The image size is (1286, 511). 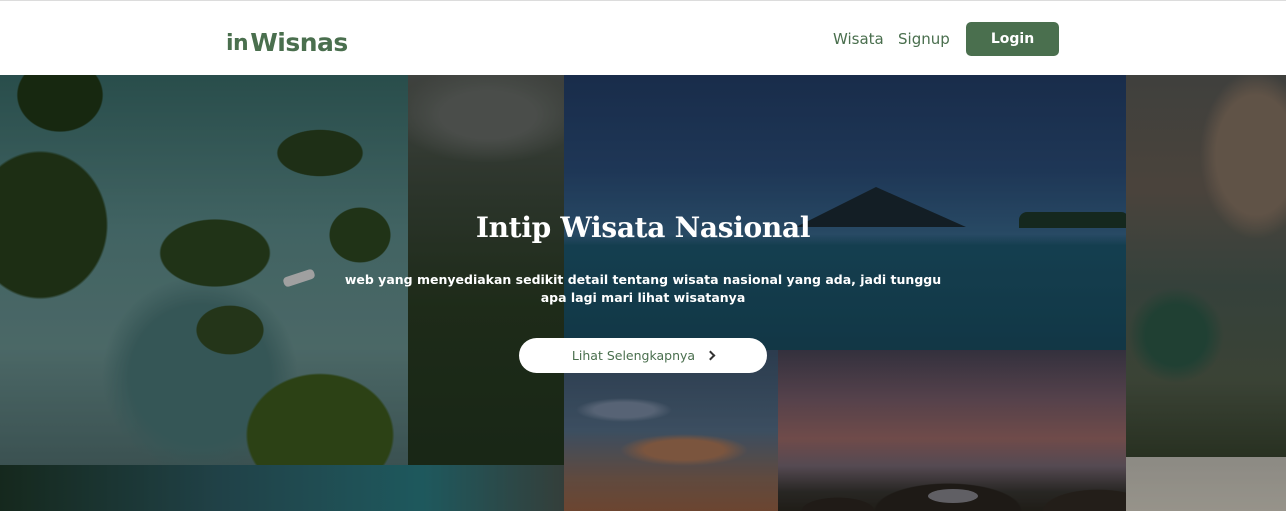 I want to click on login-button: Login, so click(x=1012, y=39).